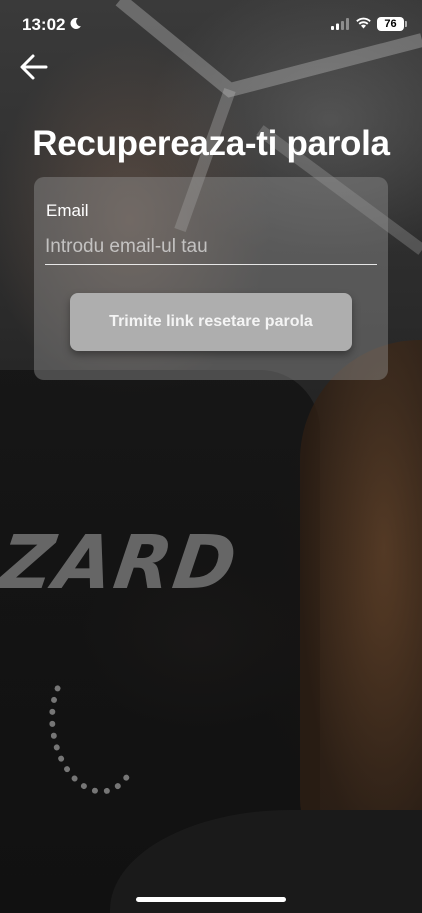  Describe the element at coordinates (211, 322) in the screenshot. I see `send-reset-link-button: Trimite link resetare parola` at that location.